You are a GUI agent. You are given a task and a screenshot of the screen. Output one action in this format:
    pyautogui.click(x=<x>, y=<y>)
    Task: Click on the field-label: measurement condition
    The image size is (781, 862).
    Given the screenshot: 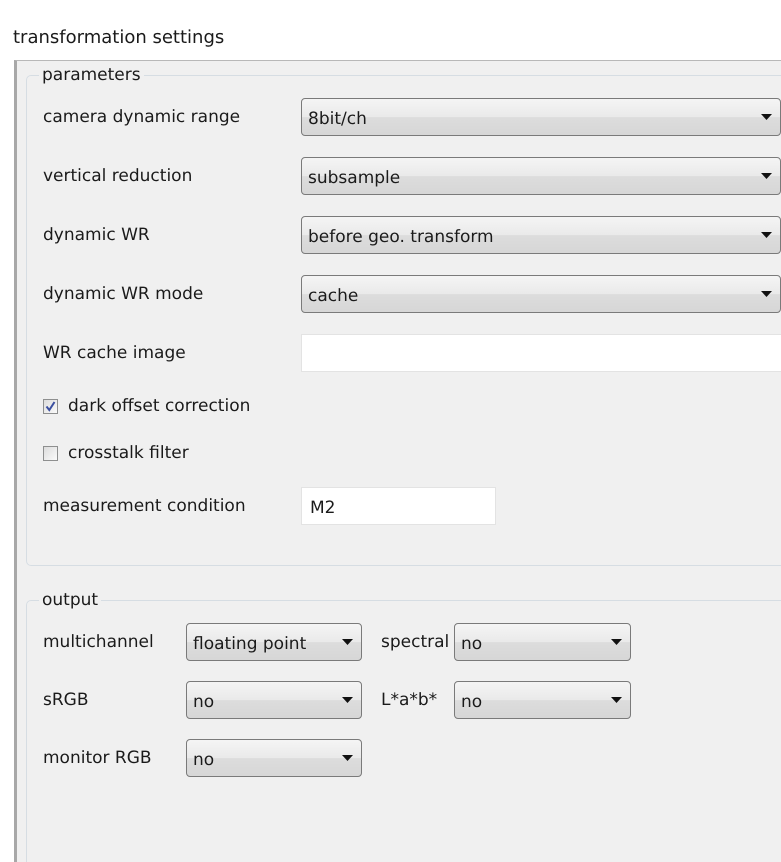 What is the action you would take?
    pyautogui.click(x=145, y=506)
    